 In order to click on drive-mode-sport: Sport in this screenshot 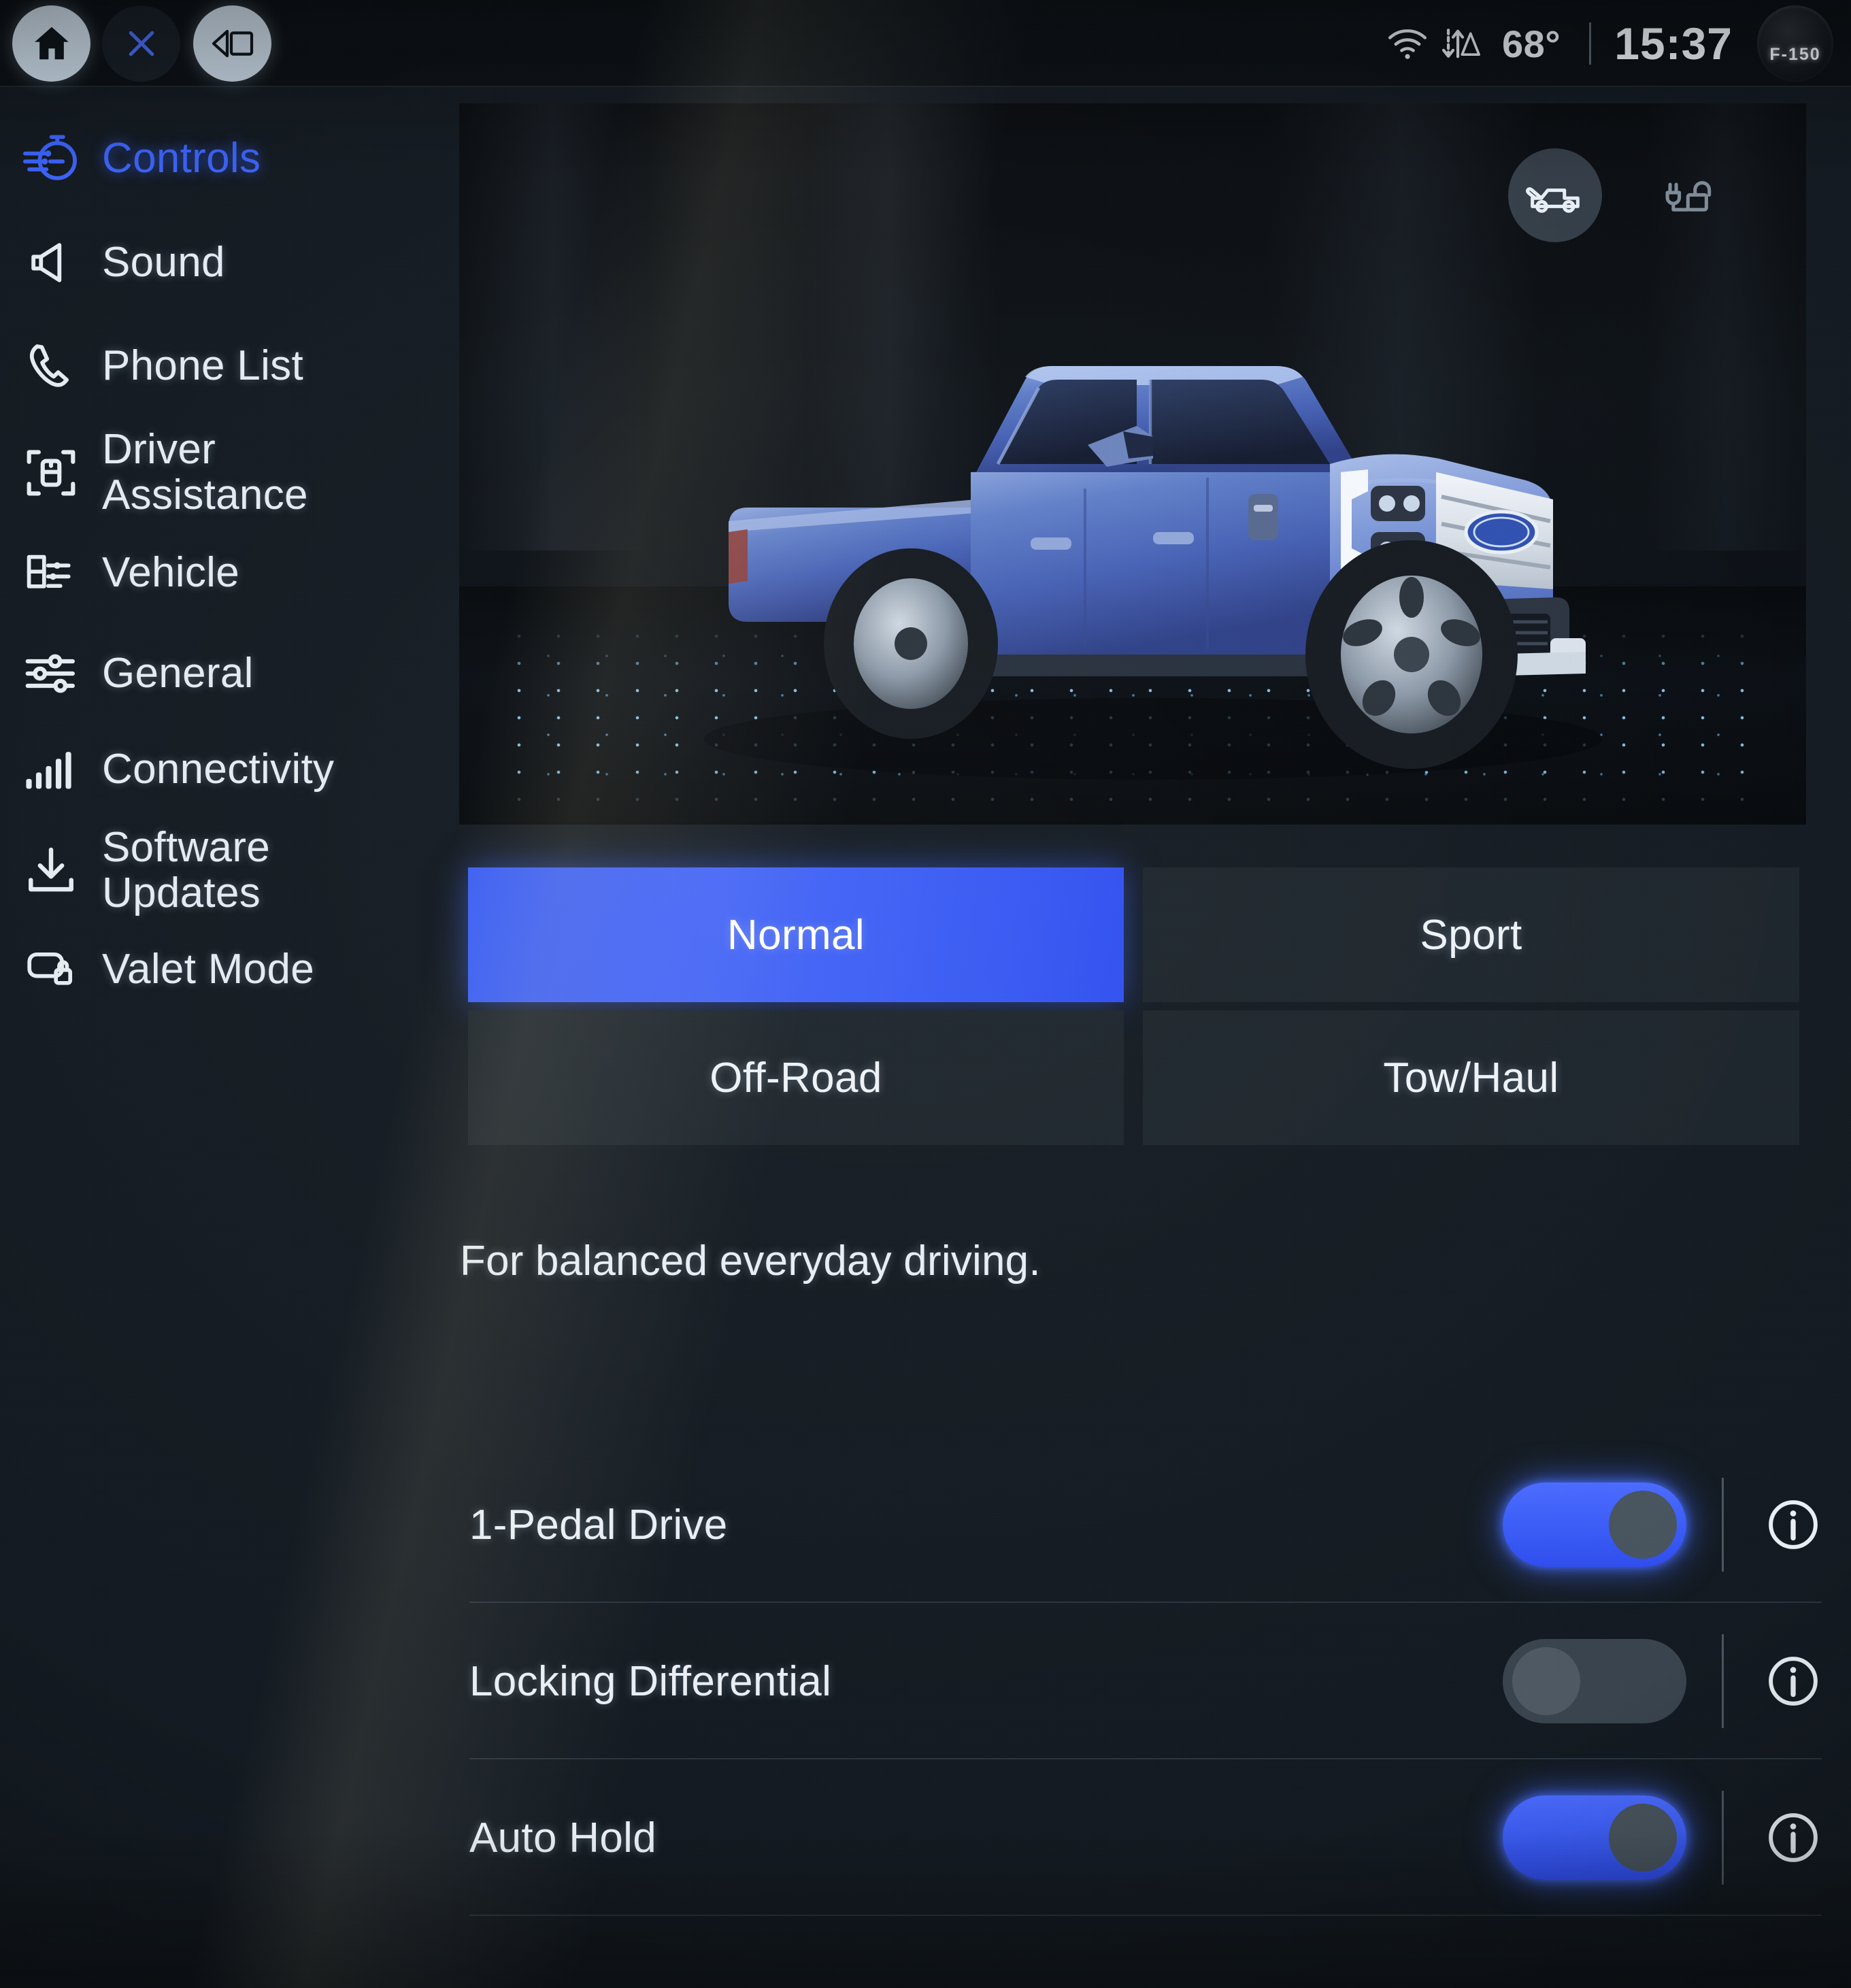, I will do `click(1471, 934)`.